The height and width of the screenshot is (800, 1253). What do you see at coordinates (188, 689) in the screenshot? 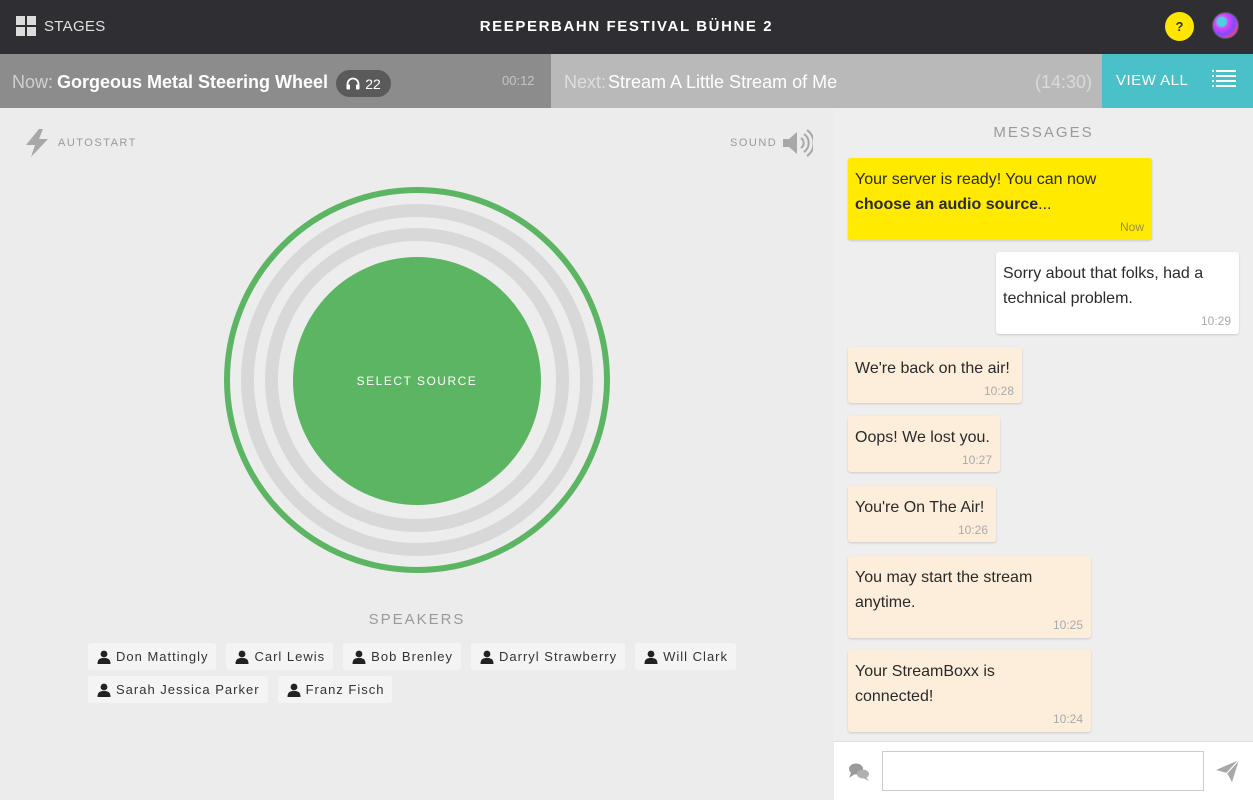
I see `speaker-name: Sarah Jessica Parker` at bounding box center [188, 689].